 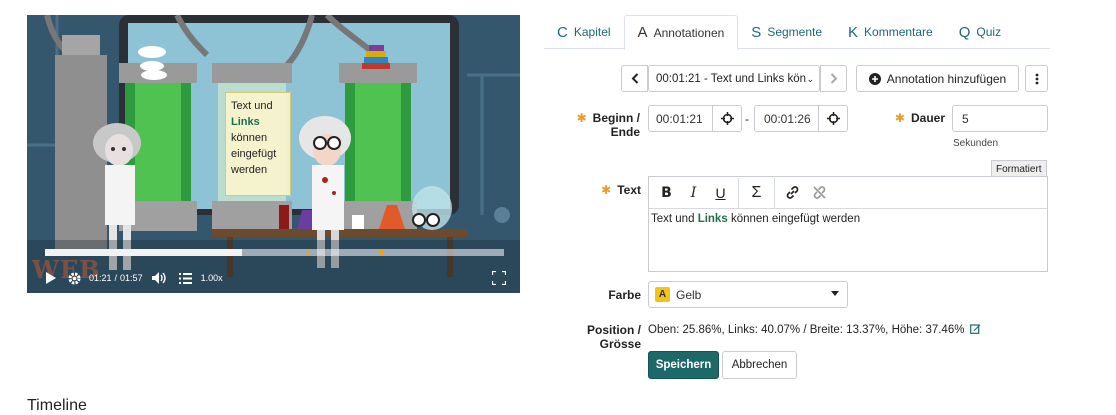 I want to click on tab-segmente-label: Segmente, so click(x=795, y=32).